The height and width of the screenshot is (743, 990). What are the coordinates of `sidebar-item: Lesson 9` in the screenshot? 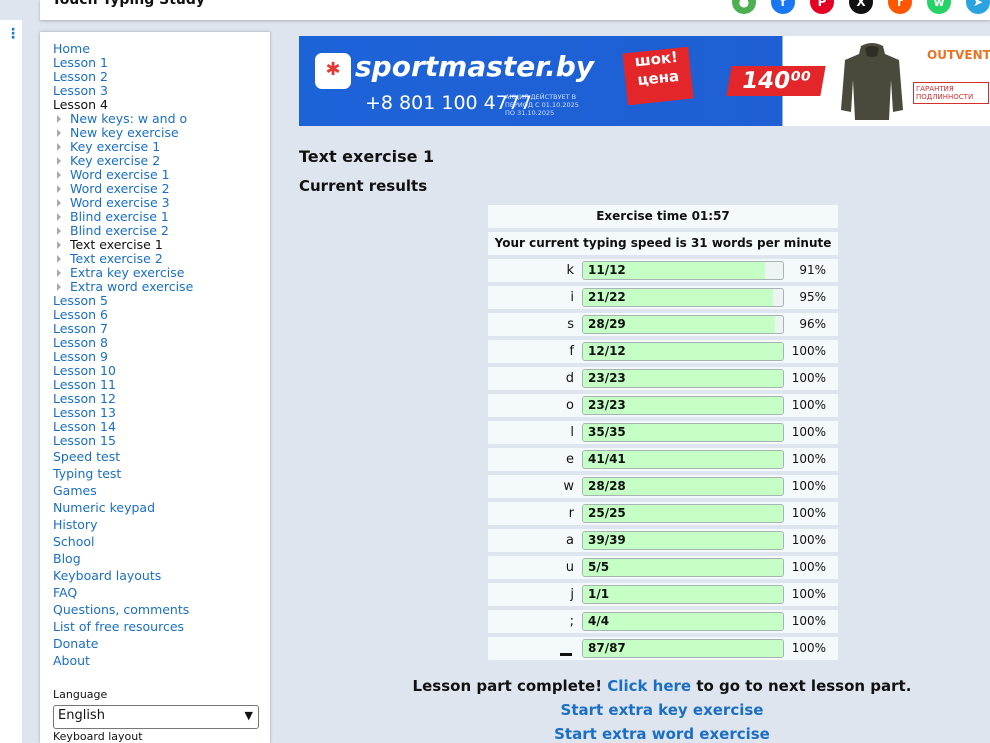 It's located at (123, 357).